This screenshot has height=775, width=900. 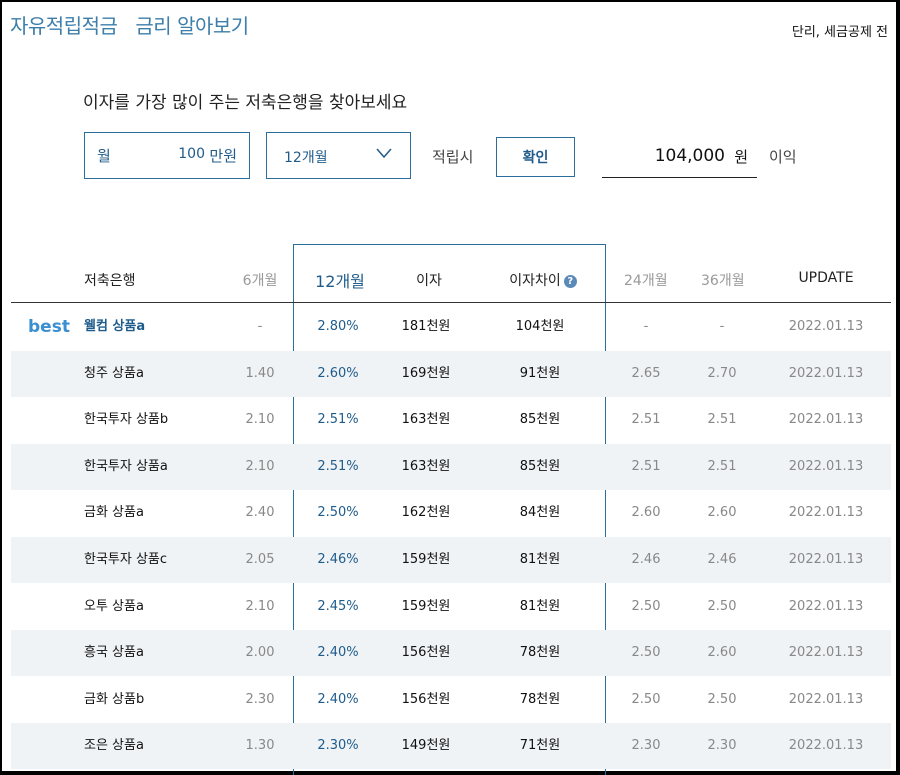 What do you see at coordinates (114, 607) in the screenshot?
I see `bank-name: 오투 상품a` at bounding box center [114, 607].